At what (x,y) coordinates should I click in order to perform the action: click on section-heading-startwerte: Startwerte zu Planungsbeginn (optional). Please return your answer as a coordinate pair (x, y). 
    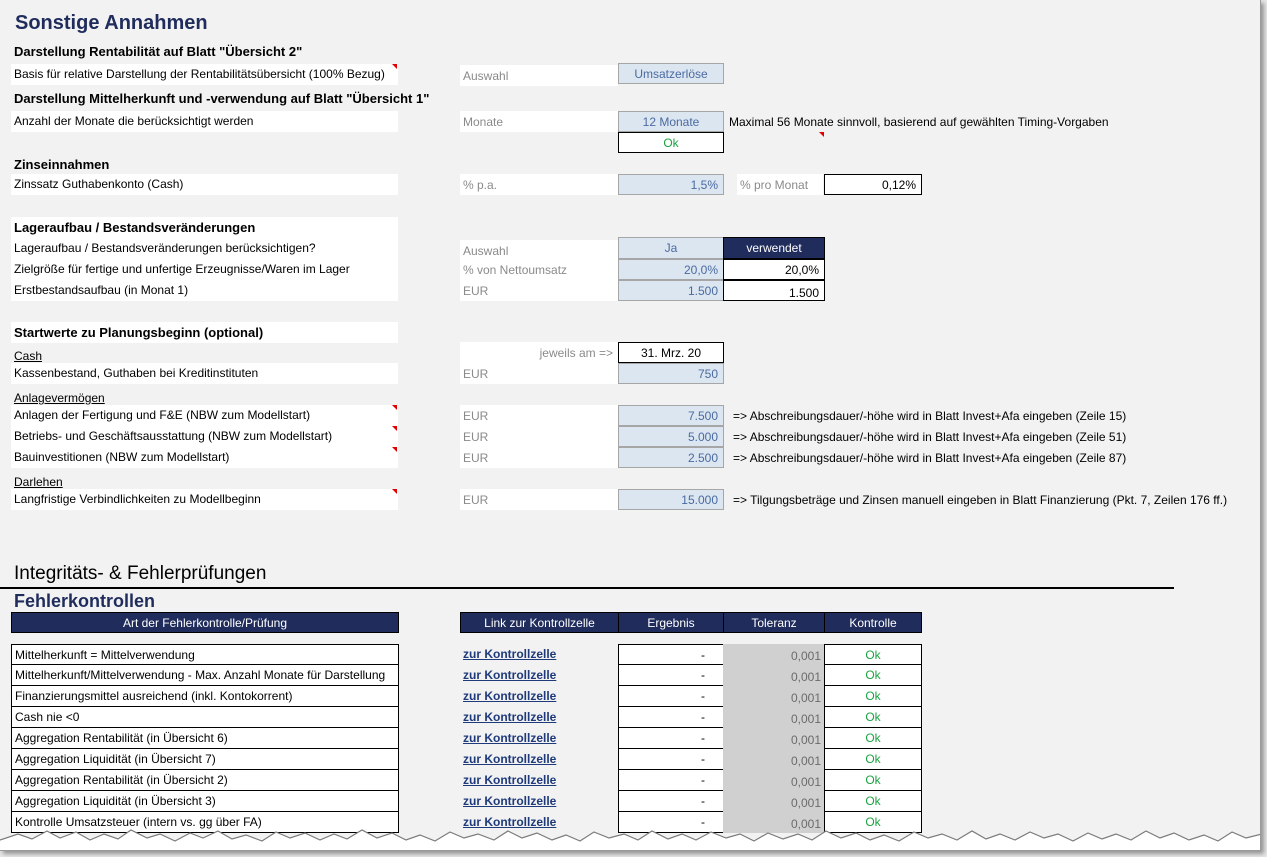
    Looking at the image, I should click on (139, 332).